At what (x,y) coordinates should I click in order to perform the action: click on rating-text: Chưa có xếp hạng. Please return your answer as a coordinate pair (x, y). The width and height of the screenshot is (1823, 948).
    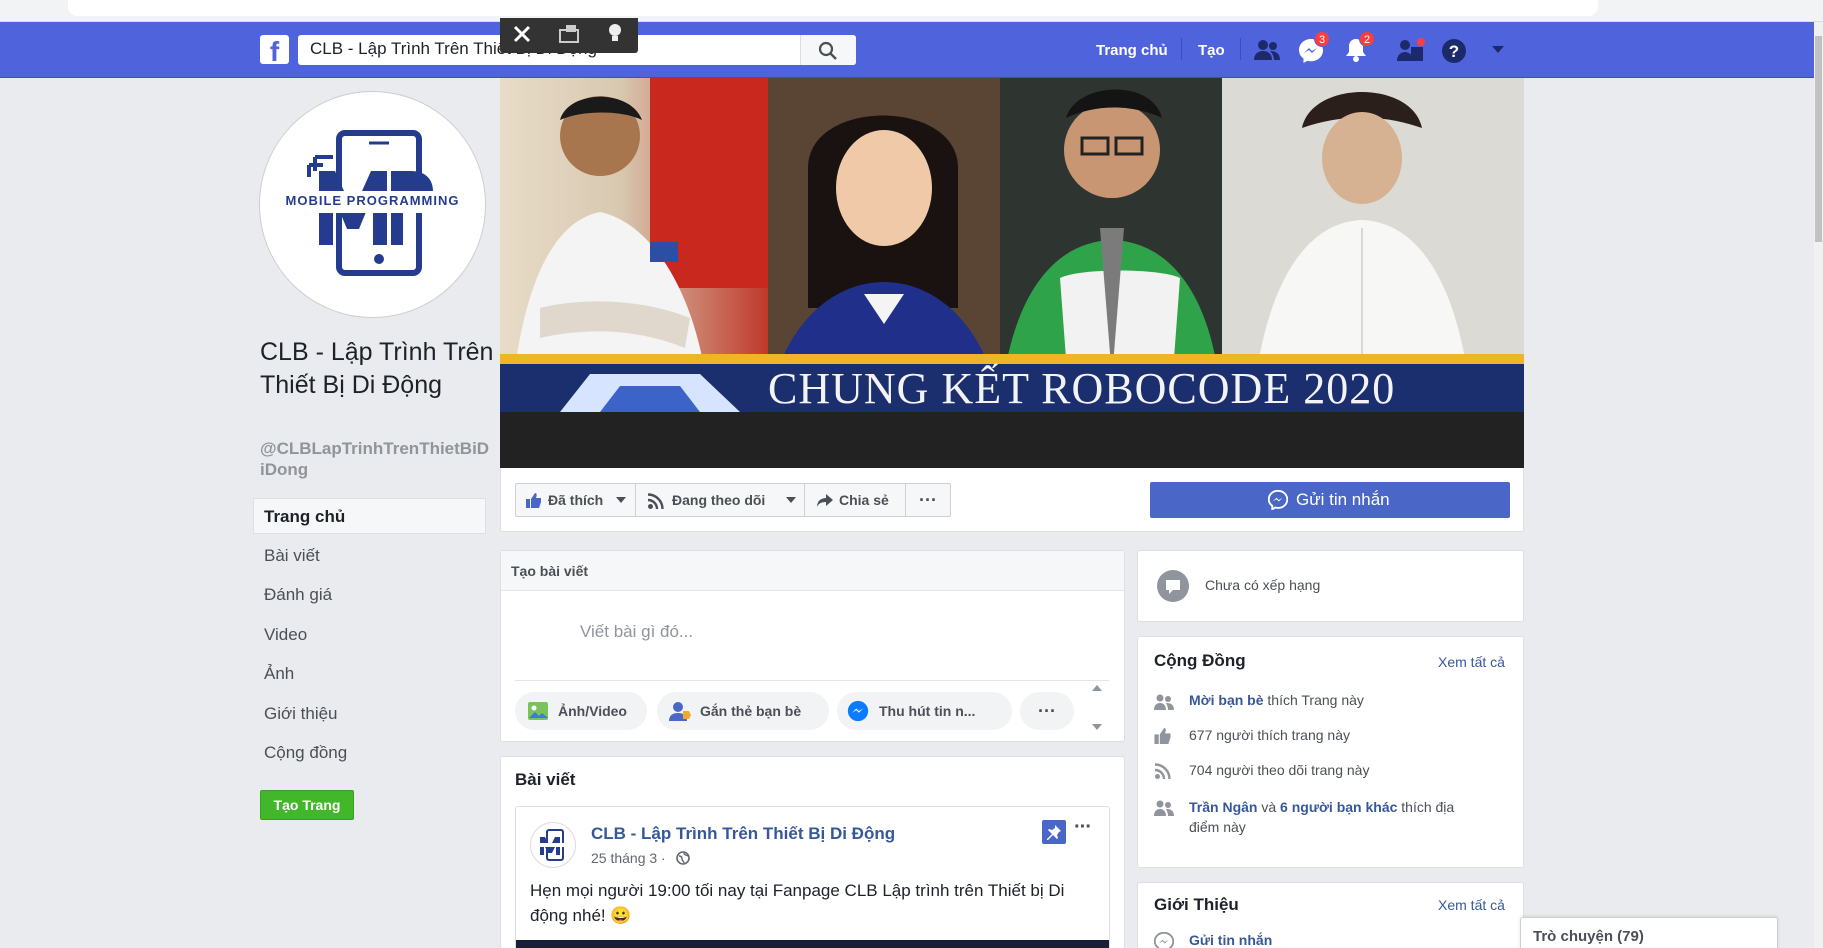
    Looking at the image, I should click on (1263, 585).